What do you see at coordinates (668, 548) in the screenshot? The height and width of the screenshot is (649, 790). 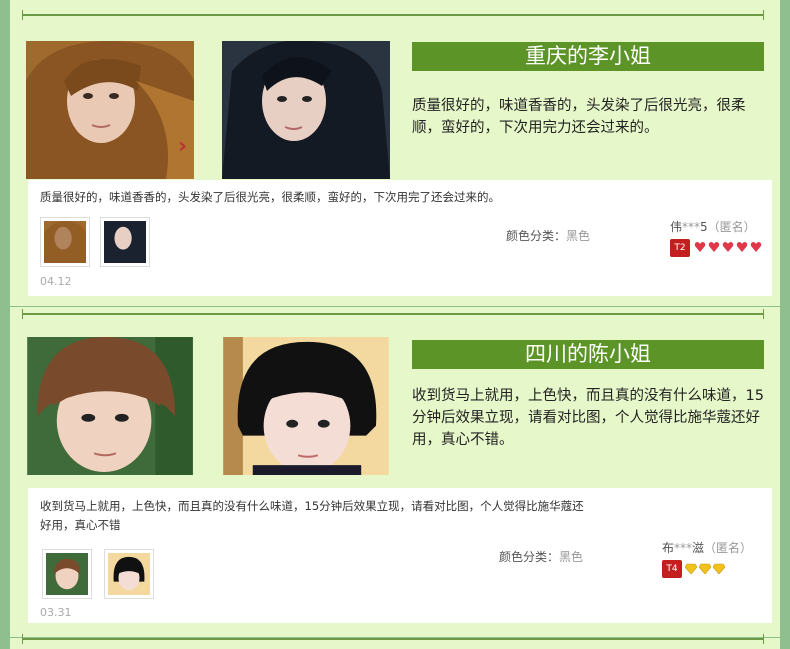 I see `username-prefix: 布` at bounding box center [668, 548].